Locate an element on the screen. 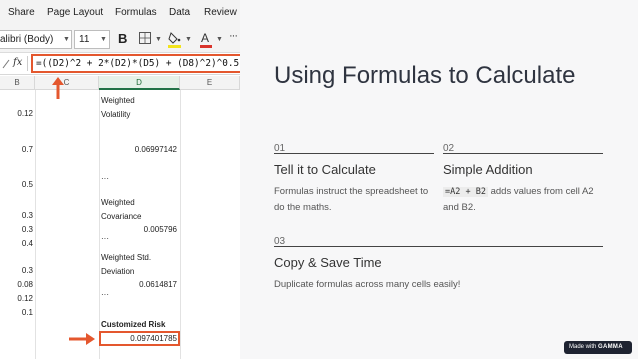  cell-d-value: 0.0614817 is located at coordinates (138, 284).